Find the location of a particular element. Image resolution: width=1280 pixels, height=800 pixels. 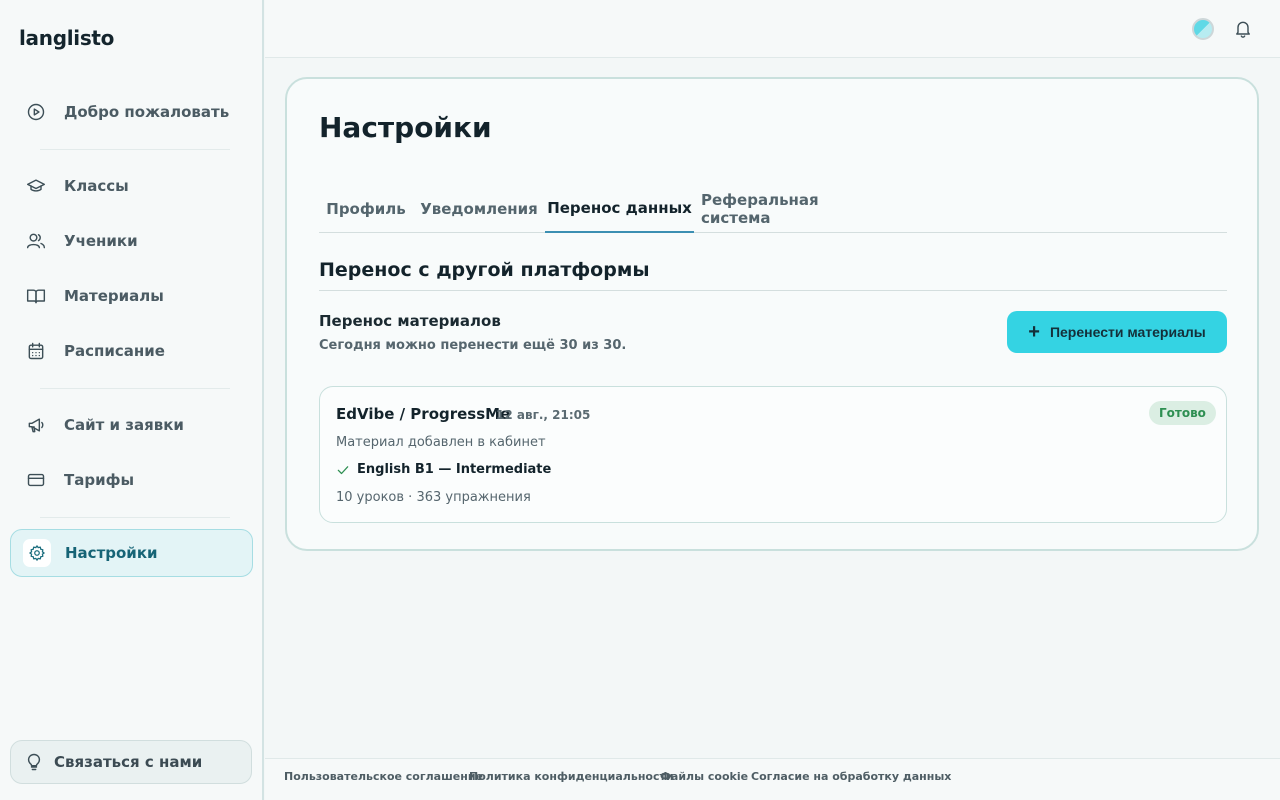

sidebar-item-label: Сайт и заявки is located at coordinates (124, 425).